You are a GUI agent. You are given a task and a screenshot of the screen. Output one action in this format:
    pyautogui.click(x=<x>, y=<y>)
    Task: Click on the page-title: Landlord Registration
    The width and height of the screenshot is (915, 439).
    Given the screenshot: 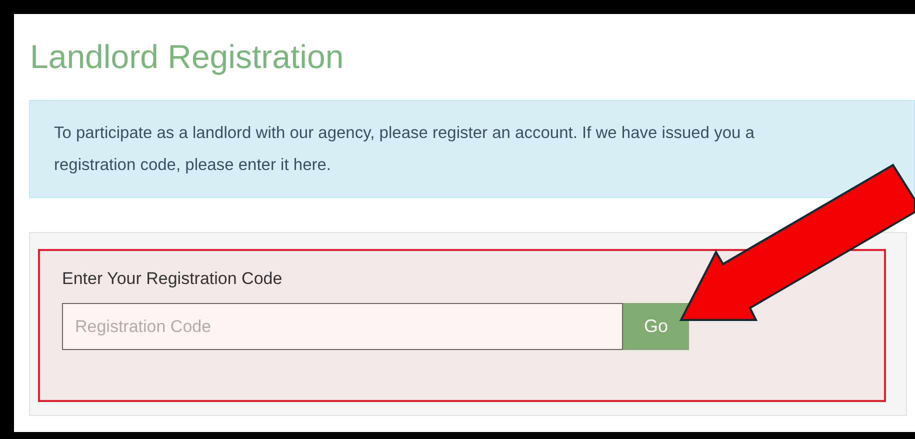 What is the action you would take?
    pyautogui.click(x=187, y=57)
    